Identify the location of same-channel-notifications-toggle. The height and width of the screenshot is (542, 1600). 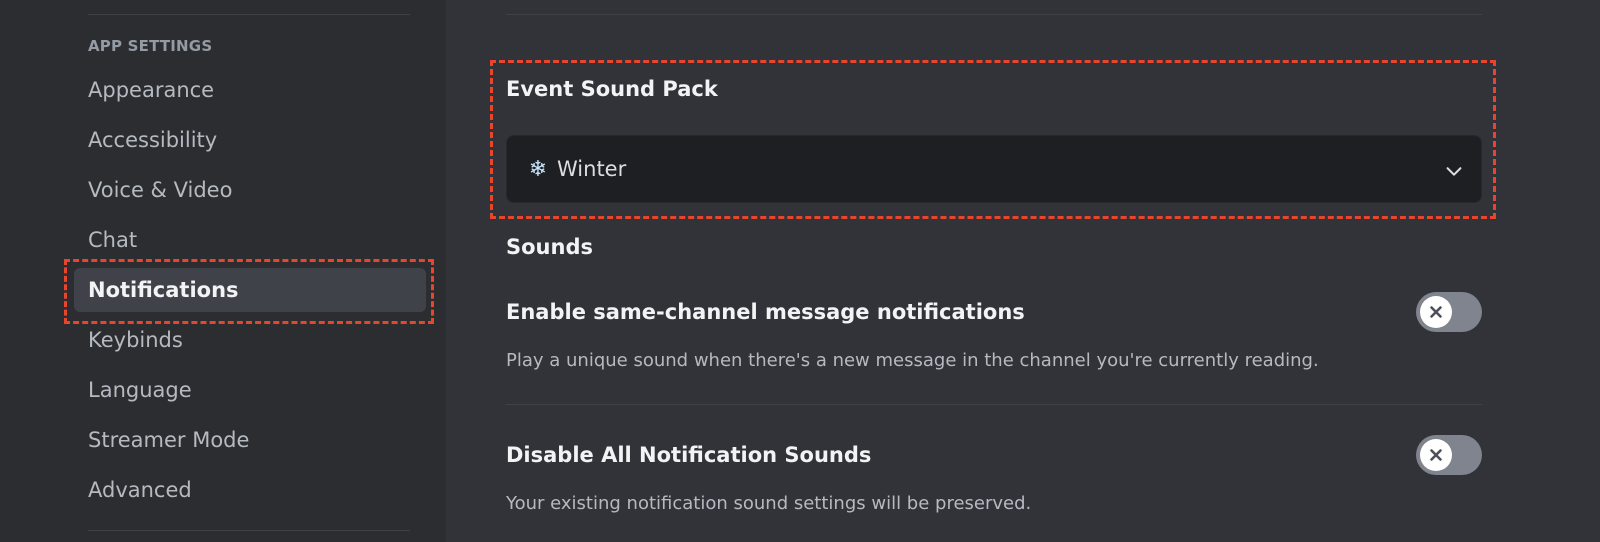
(1449, 312).